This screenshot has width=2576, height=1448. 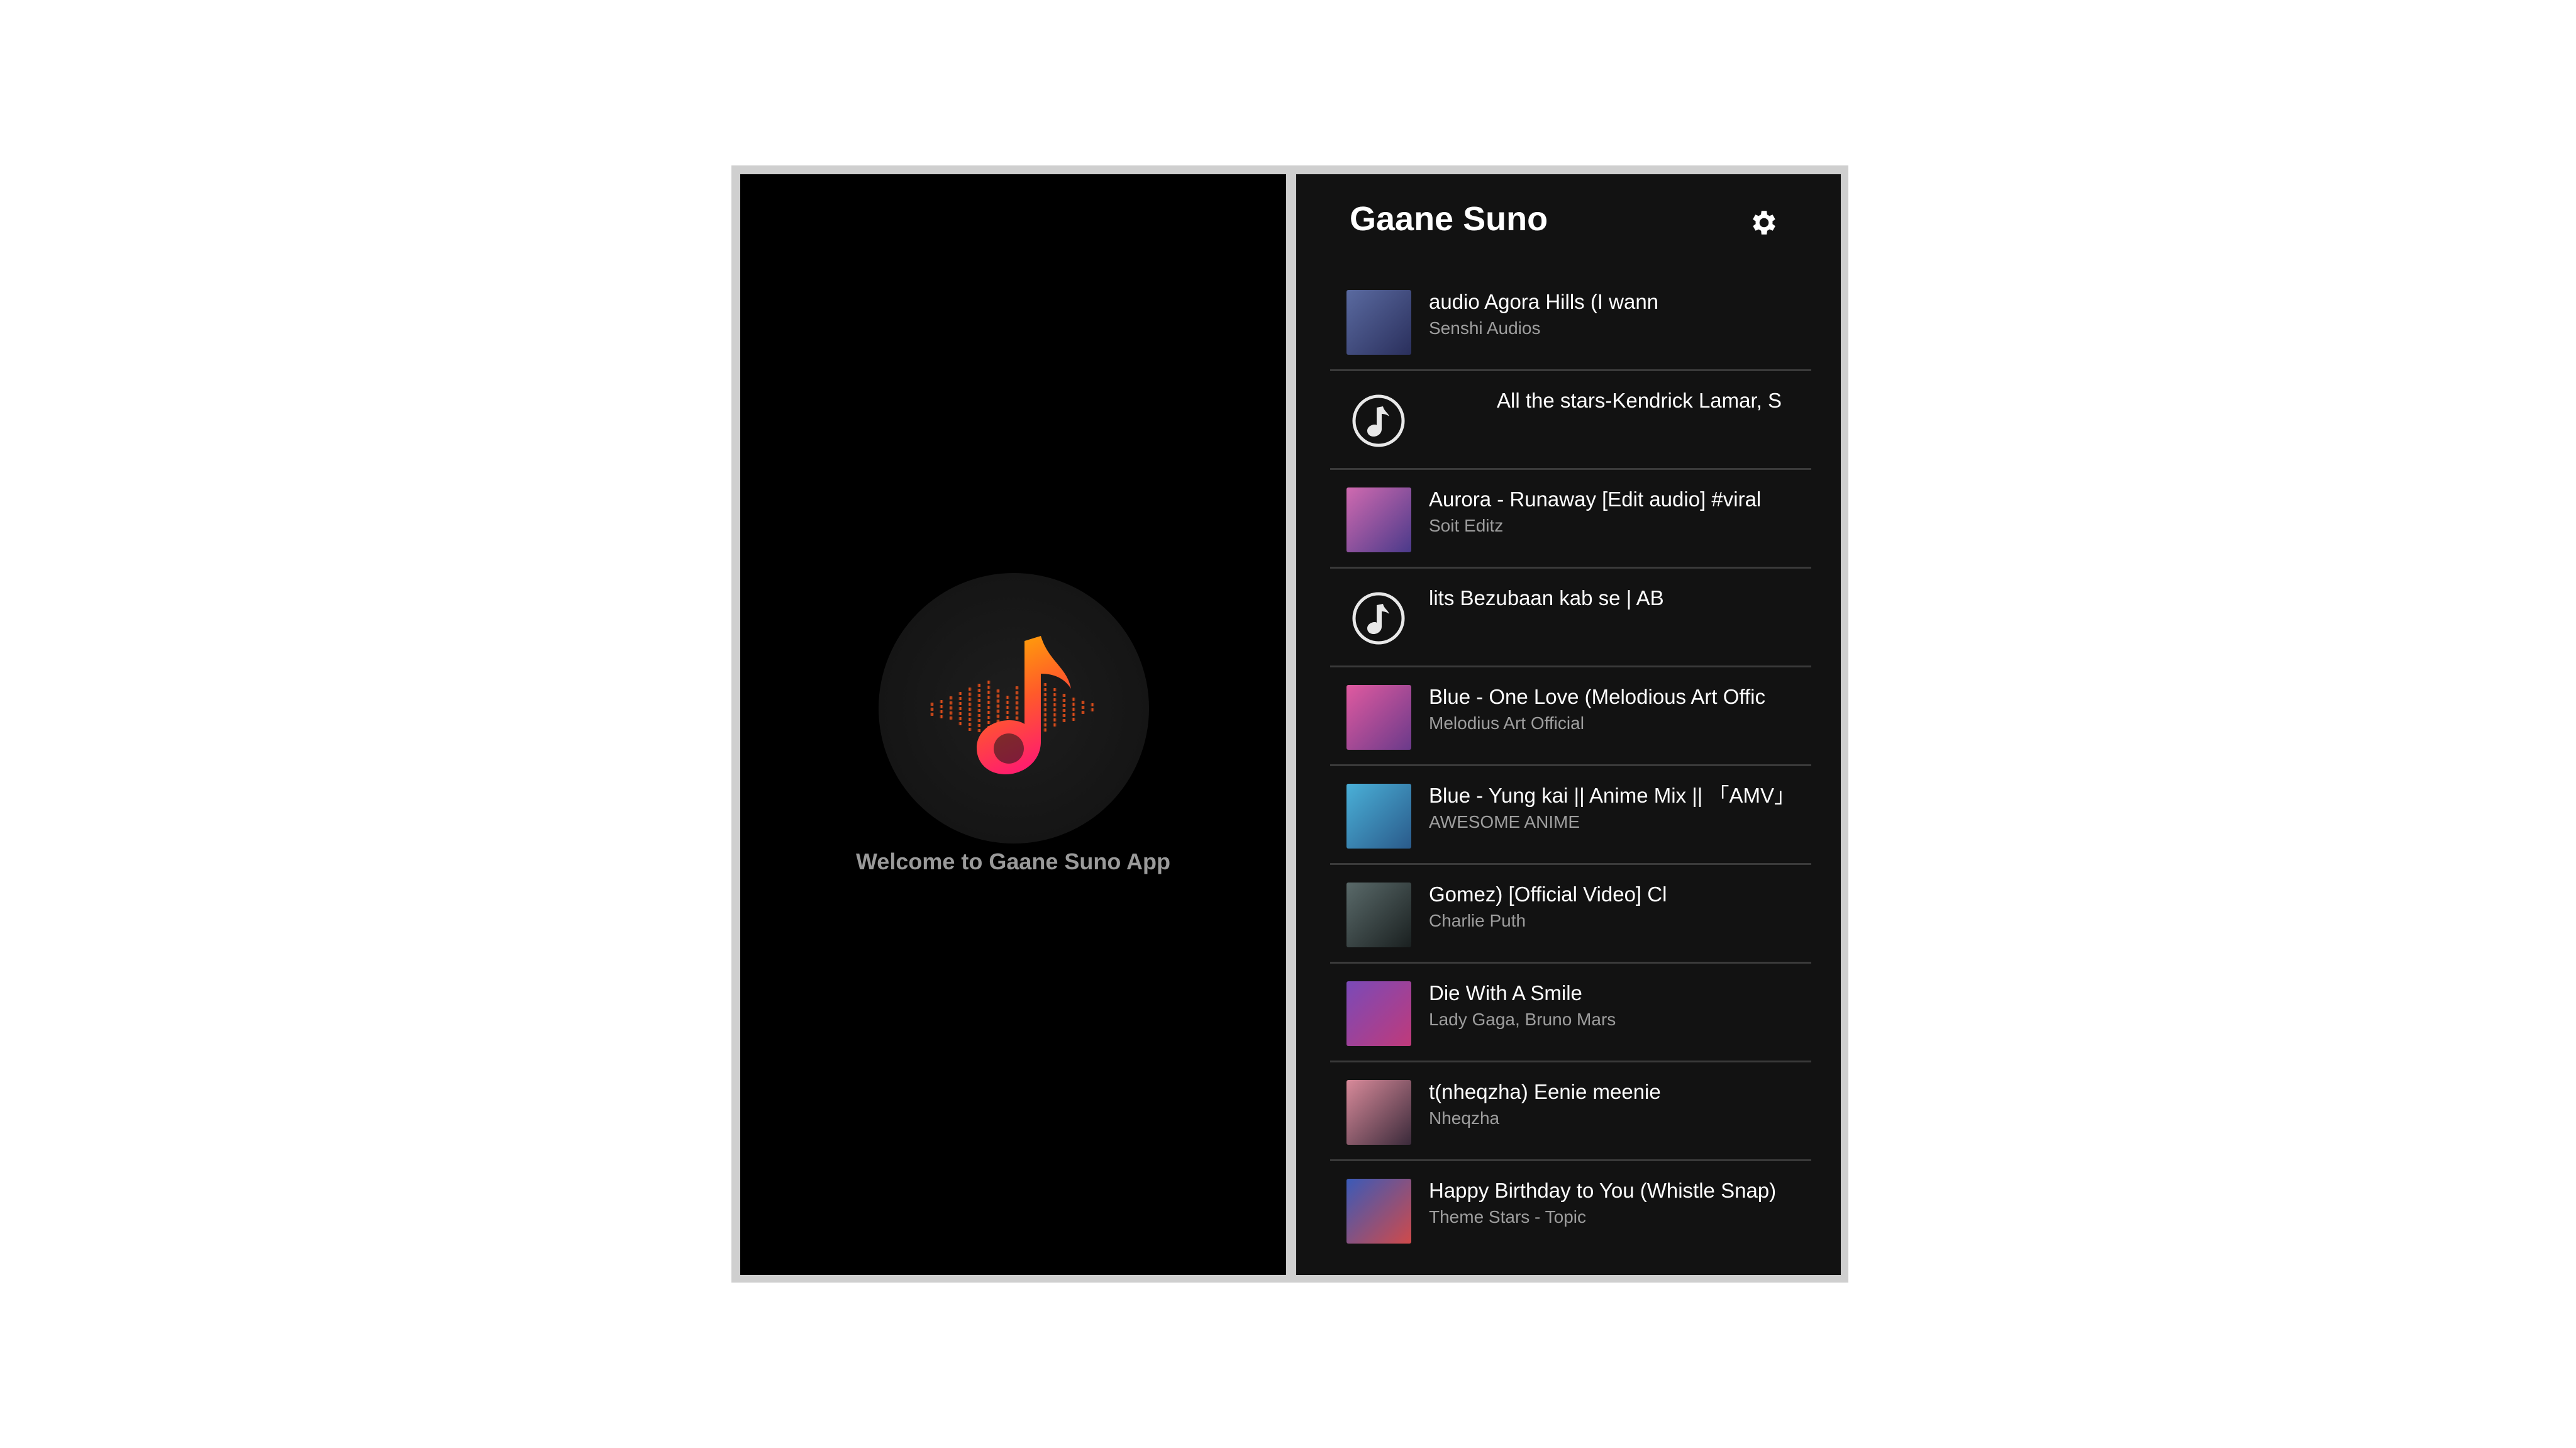 What do you see at coordinates (1477, 920) in the screenshot?
I see `song-artist: Charlie Puth` at bounding box center [1477, 920].